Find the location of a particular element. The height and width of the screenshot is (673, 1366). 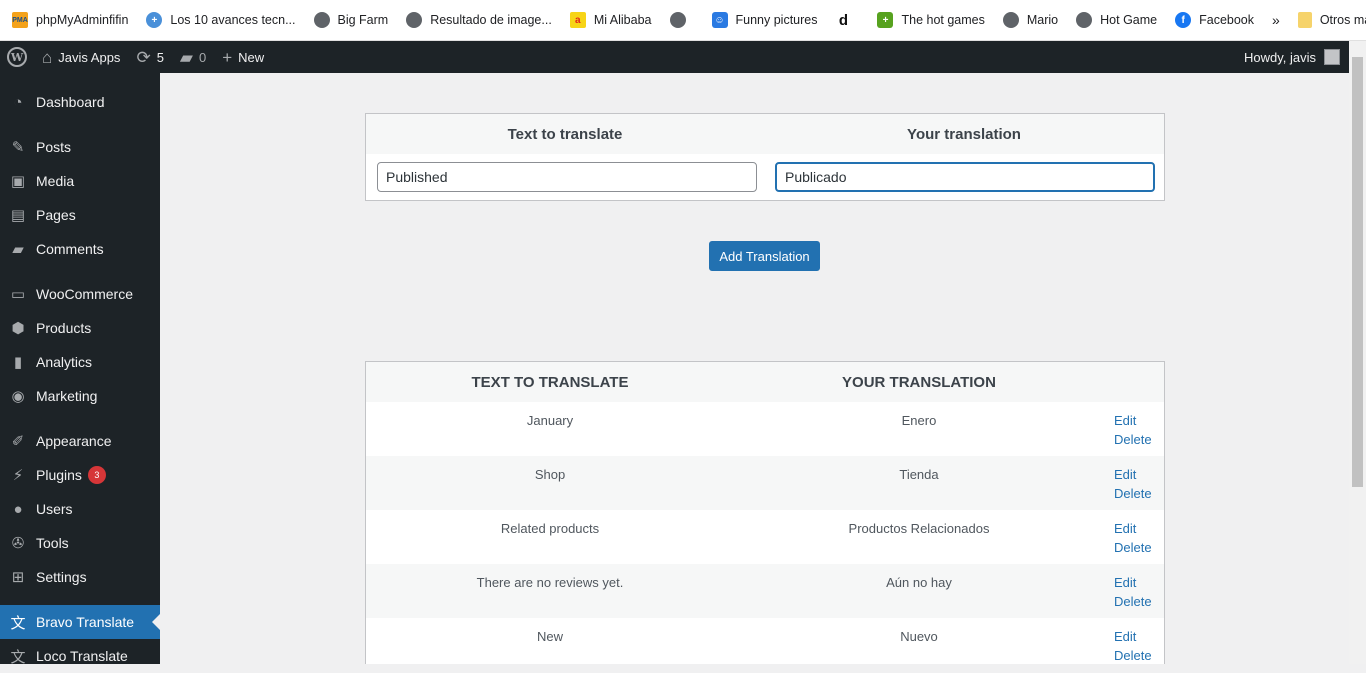

page-scrollbar is located at coordinates (1357, 352).